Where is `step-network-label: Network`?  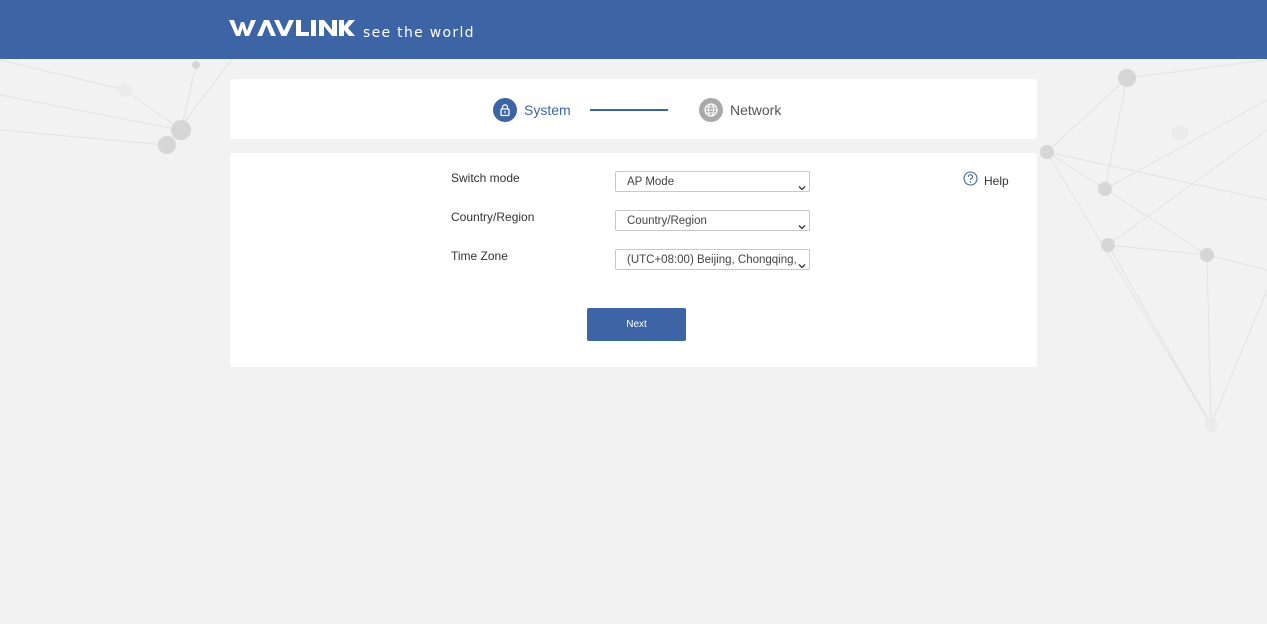
step-network-label: Network is located at coordinates (756, 109).